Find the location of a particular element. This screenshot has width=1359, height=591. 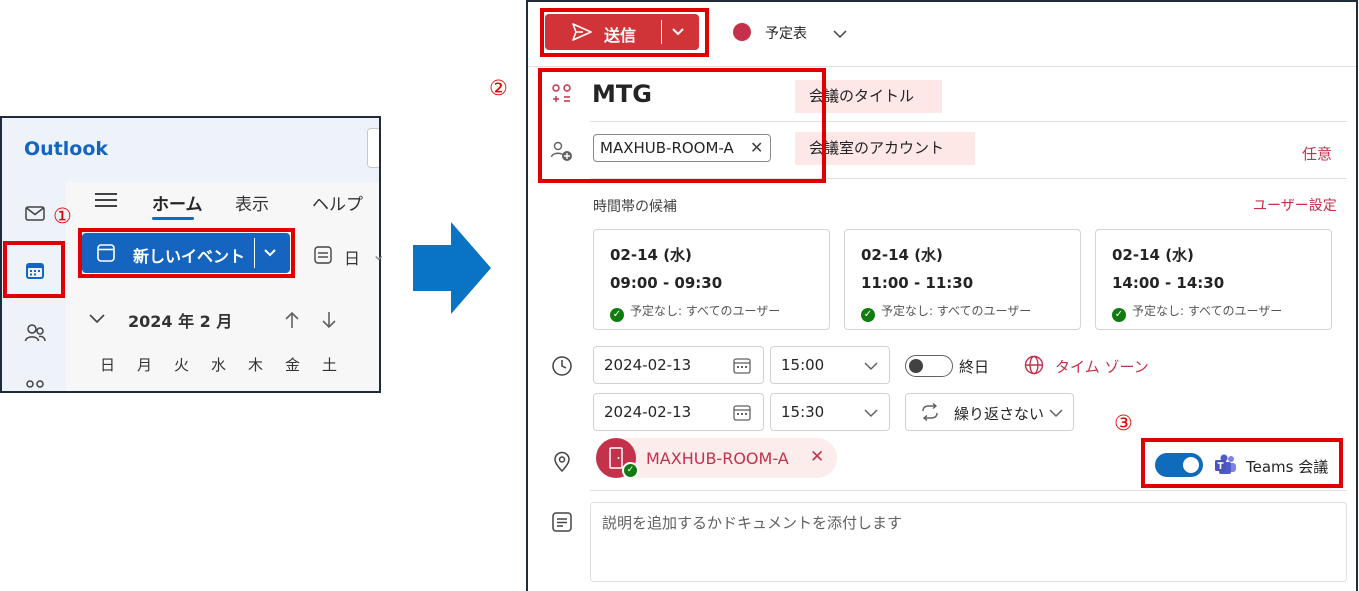

arrow-down-icon is located at coordinates (329, 320).